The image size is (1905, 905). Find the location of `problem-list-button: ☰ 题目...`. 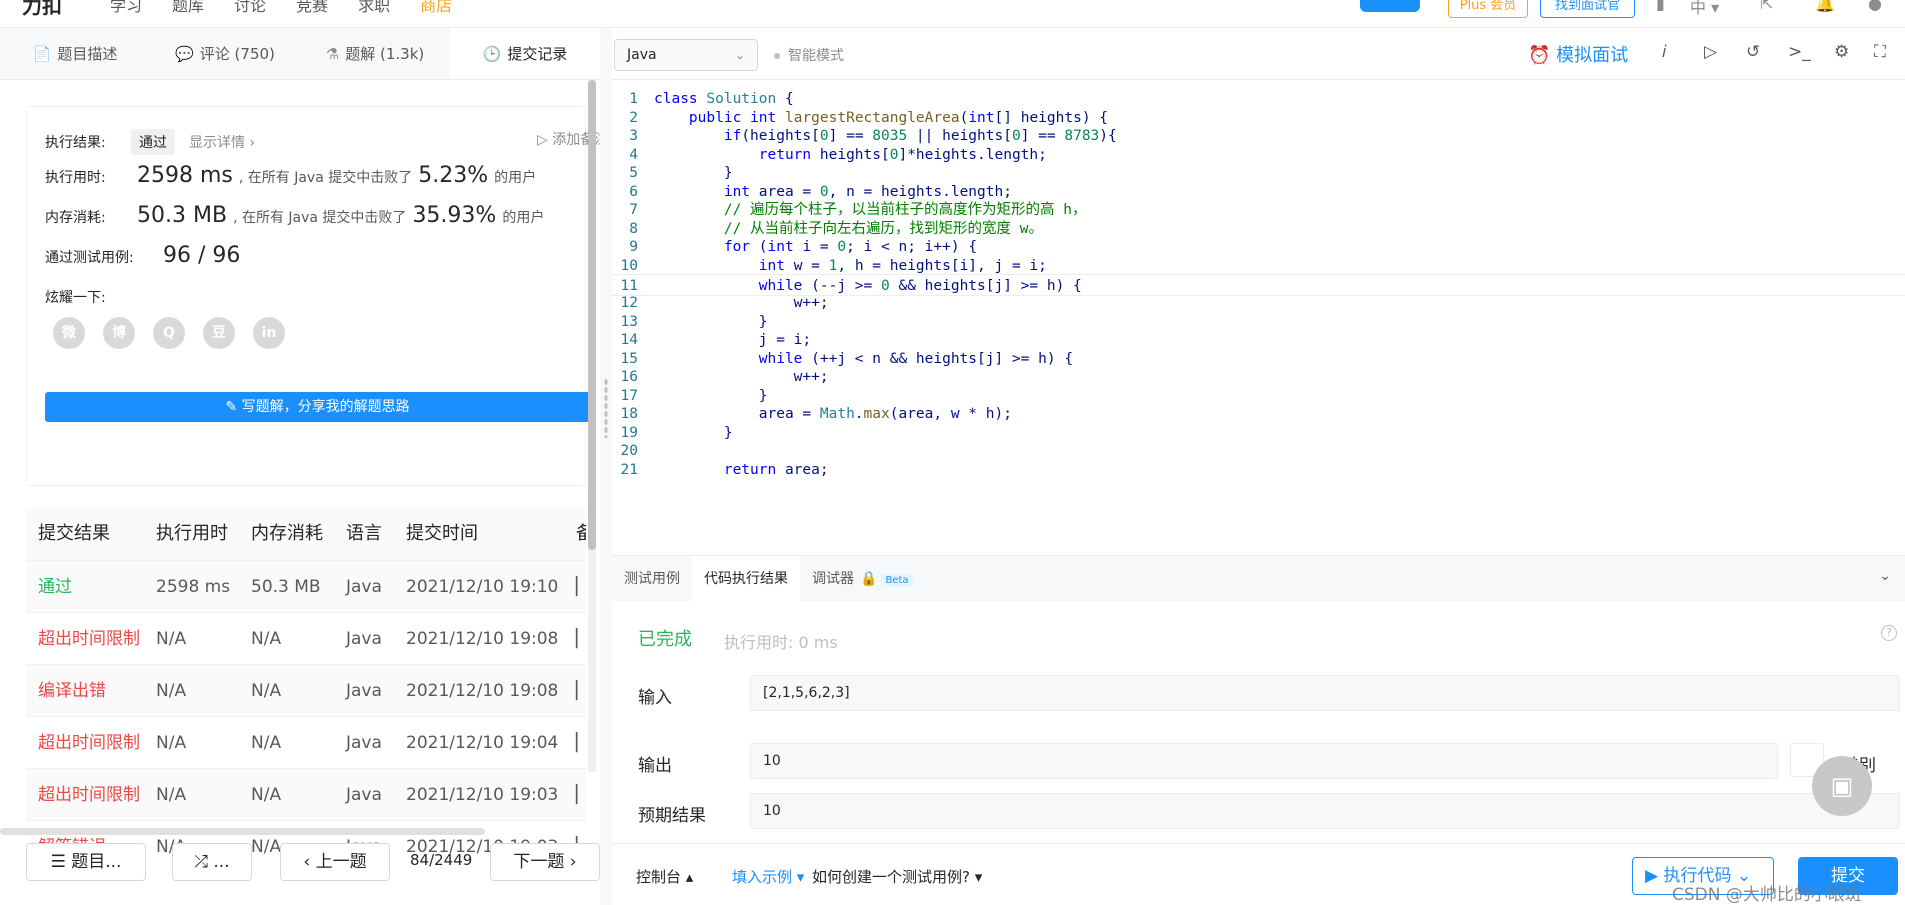

problem-list-button: ☰ 题目... is located at coordinates (86, 862).